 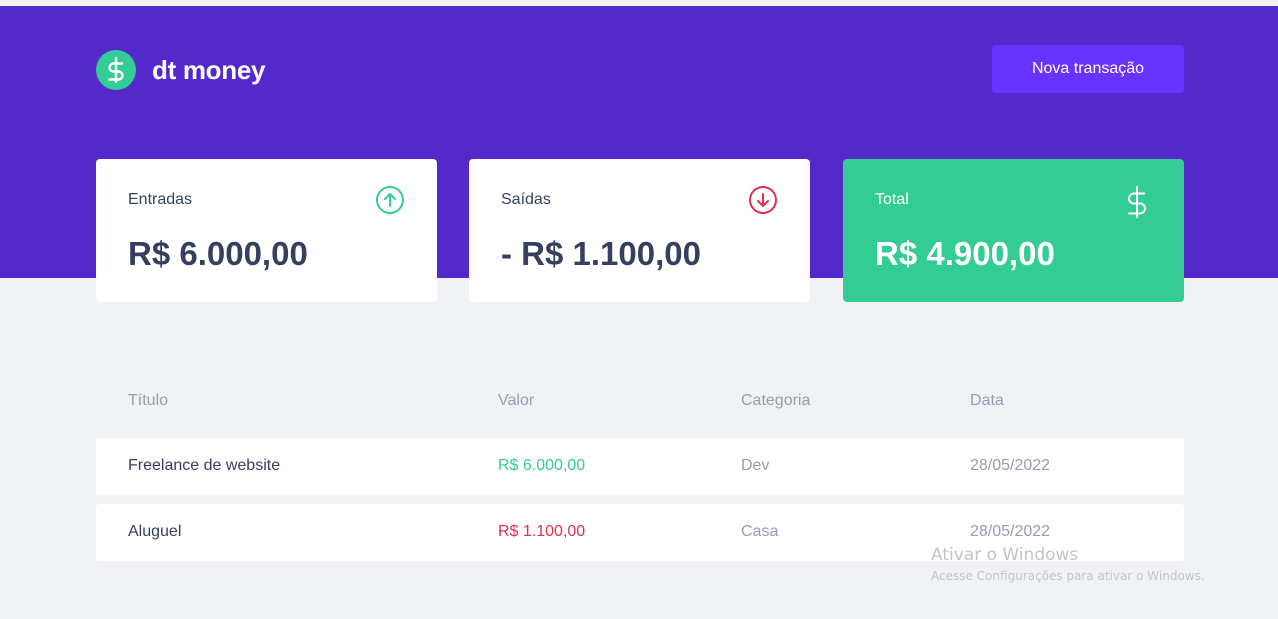 I want to click on outcome-value: - R$ 1.100,00, so click(x=601, y=253).